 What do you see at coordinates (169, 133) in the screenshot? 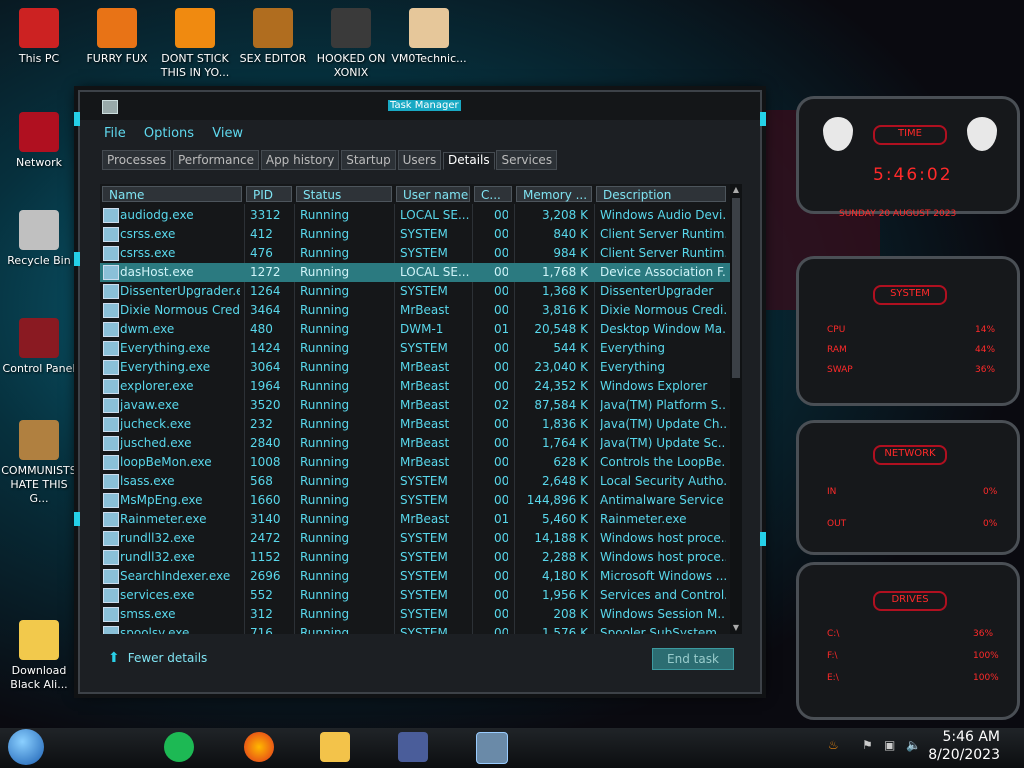
I see `menu-options: Options` at bounding box center [169, 133].